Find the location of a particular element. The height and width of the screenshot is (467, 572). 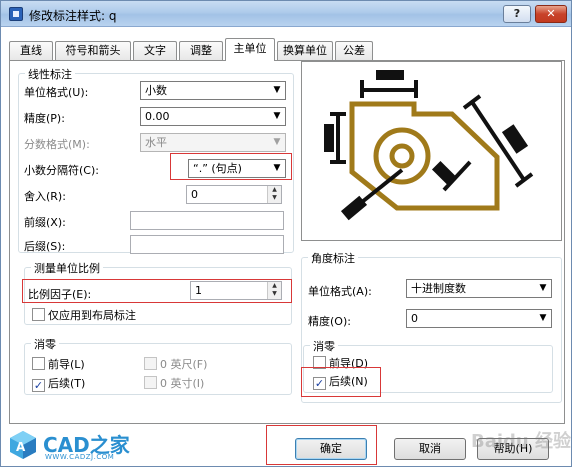

tab-strip: 直线 符号和箭头 文字 调整 主单位 换算单位 公差 is located at coordinates (287, 49).